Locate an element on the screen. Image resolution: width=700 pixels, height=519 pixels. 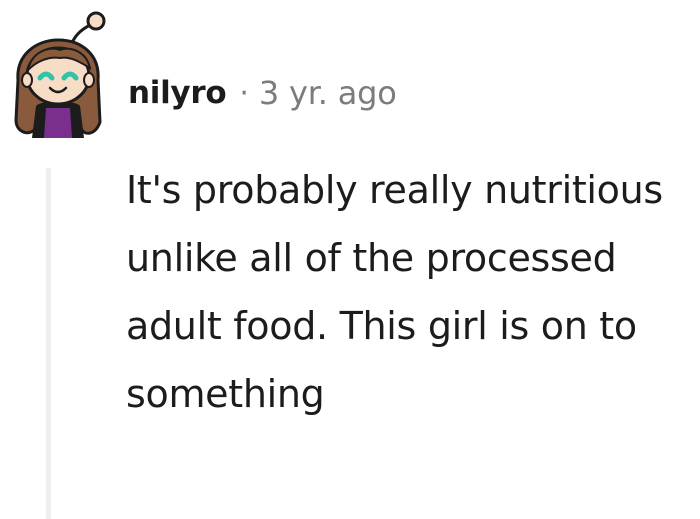
snoo-avatar-icon is located at coordinates (60, 74).